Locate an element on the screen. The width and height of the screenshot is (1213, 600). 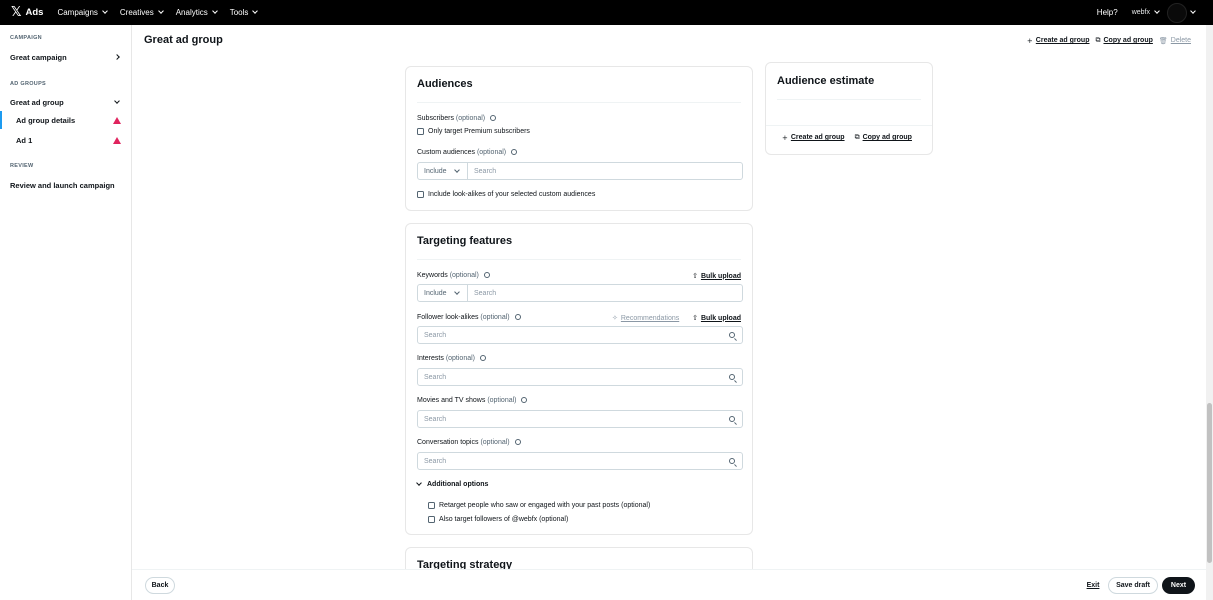
next-button: Next is located at coordinates (1178, 585).